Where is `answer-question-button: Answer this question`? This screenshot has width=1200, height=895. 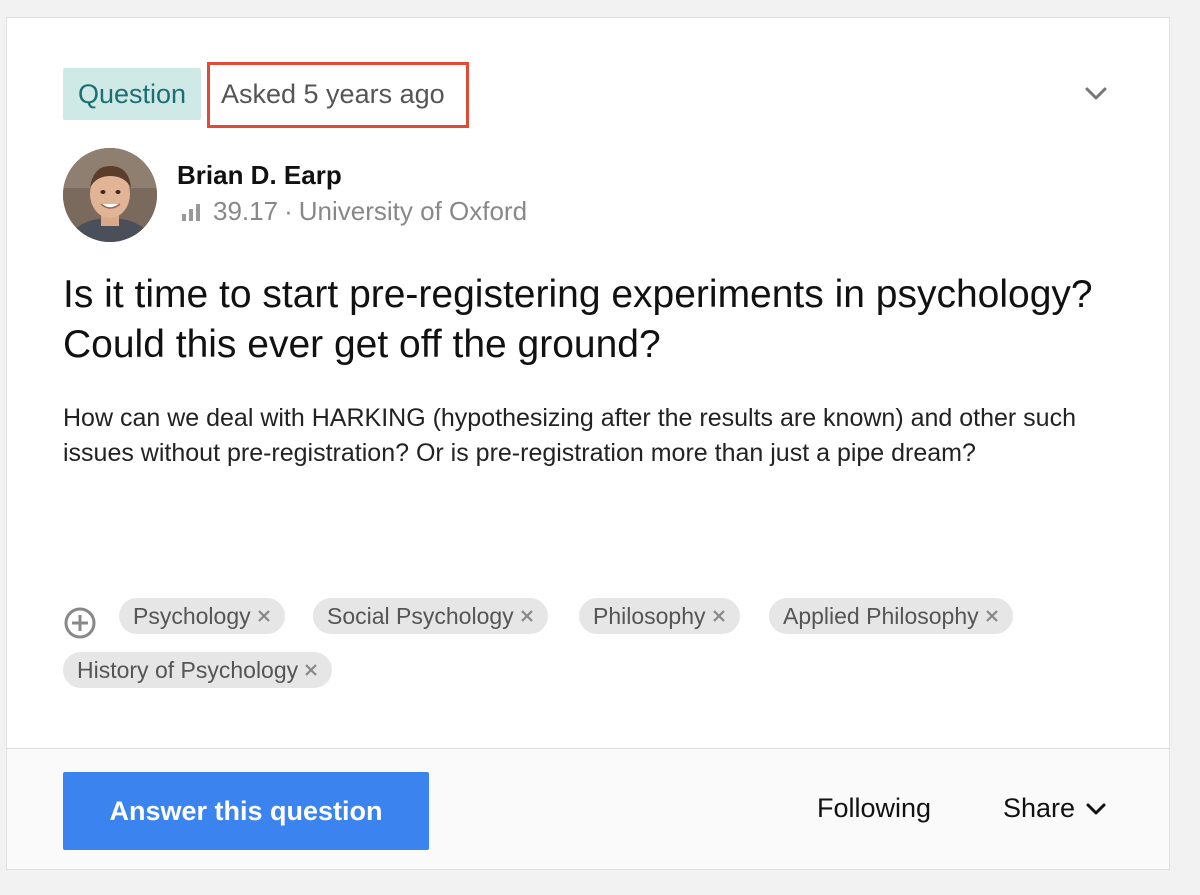 answer-question-button: Answer this question is located at coordinates (246, 811).